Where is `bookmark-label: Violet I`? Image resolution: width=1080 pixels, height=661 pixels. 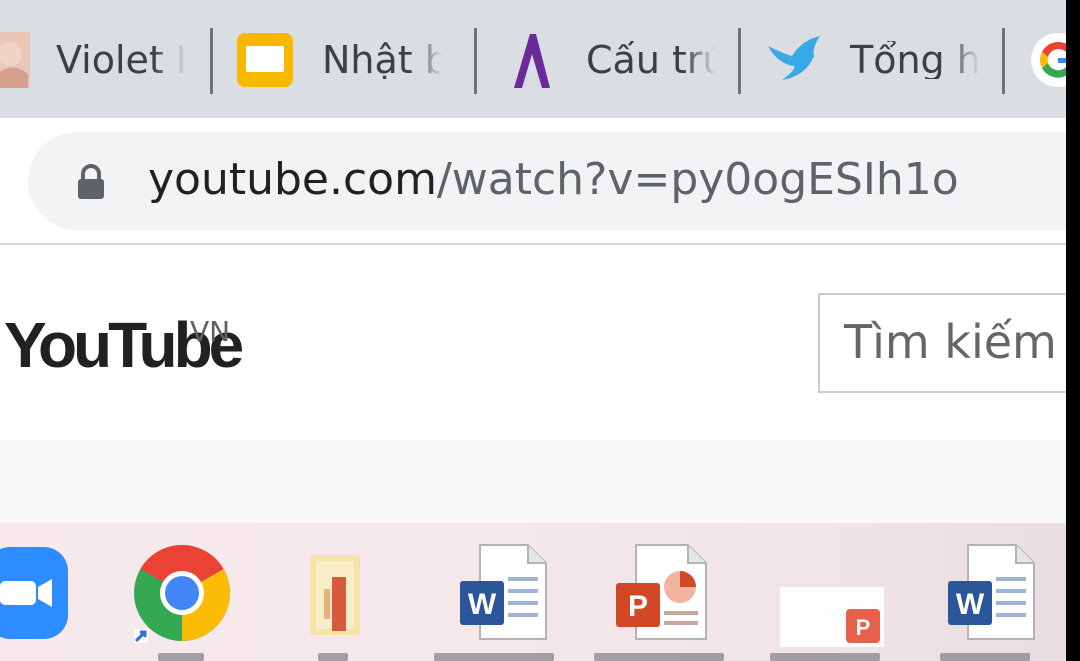 bookmark-label: Violet I is located at coordinates (121, 60).